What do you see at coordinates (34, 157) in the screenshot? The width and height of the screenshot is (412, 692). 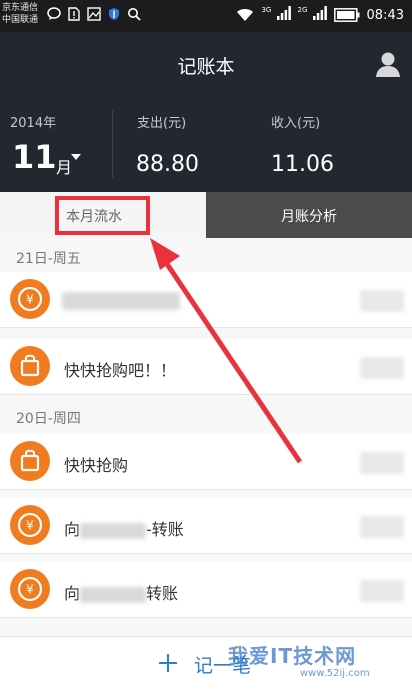 I see `month-value: 11` at bounding box center [34, 157].